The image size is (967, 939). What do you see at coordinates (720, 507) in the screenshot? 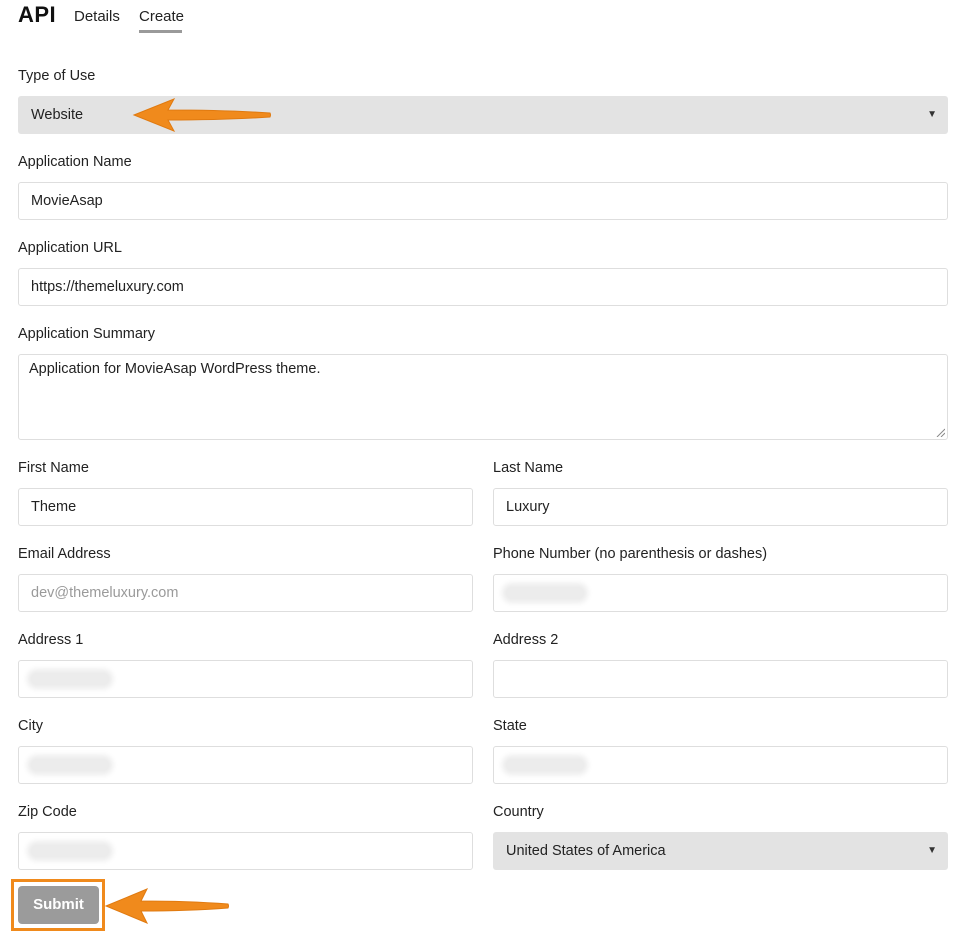
I see `last-name-input: Luxury` at bounding box center [720, 507].